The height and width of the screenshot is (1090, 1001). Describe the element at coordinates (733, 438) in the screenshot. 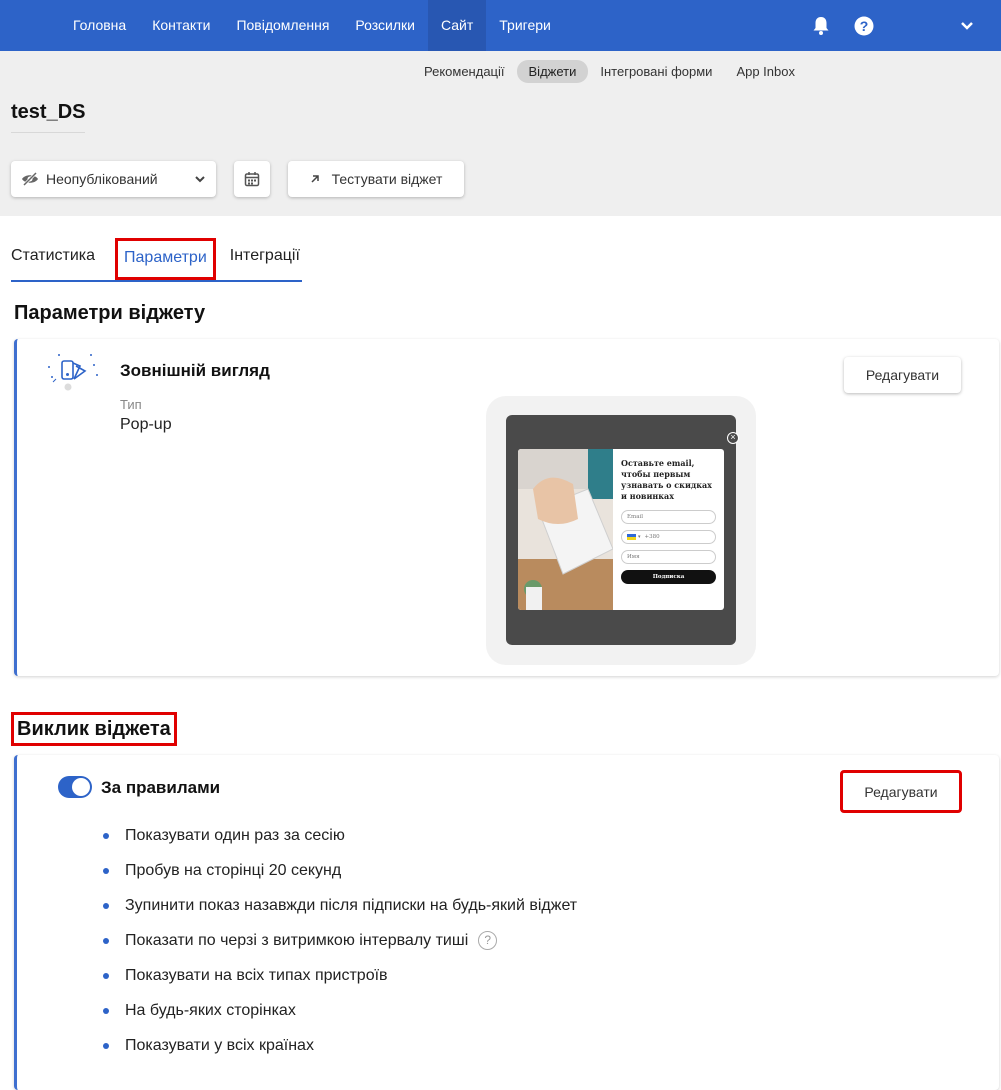

I see `close-icon: ×` at that location.